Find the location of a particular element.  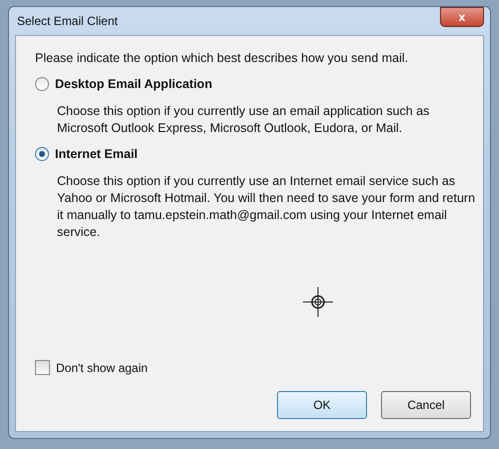

option-description: Choose this option if you currently use an email application such as Microsoft Outlook Express, Microsoft Outlook, Eudora, or Mail. is located at coordinates (243, 120).